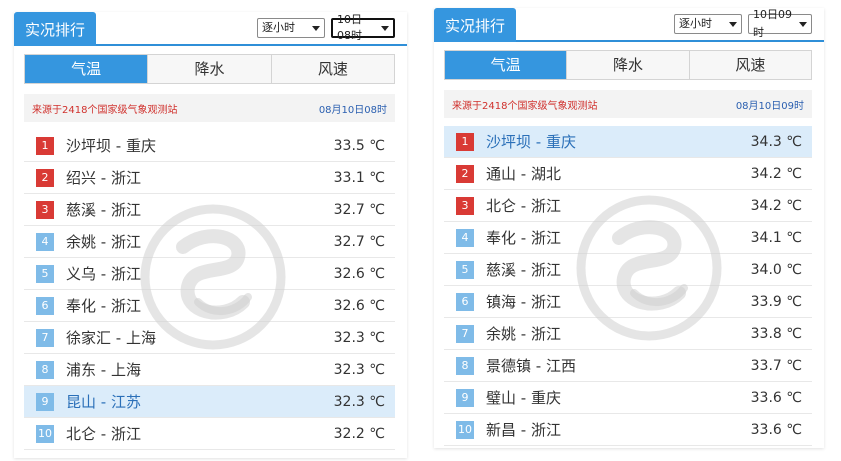 The image size is (841, 461). What do you see at coordinates (523, 302) in the screenshot?
I see `station-name: 镇海 - 浙江` at bounding box center [523, 302].